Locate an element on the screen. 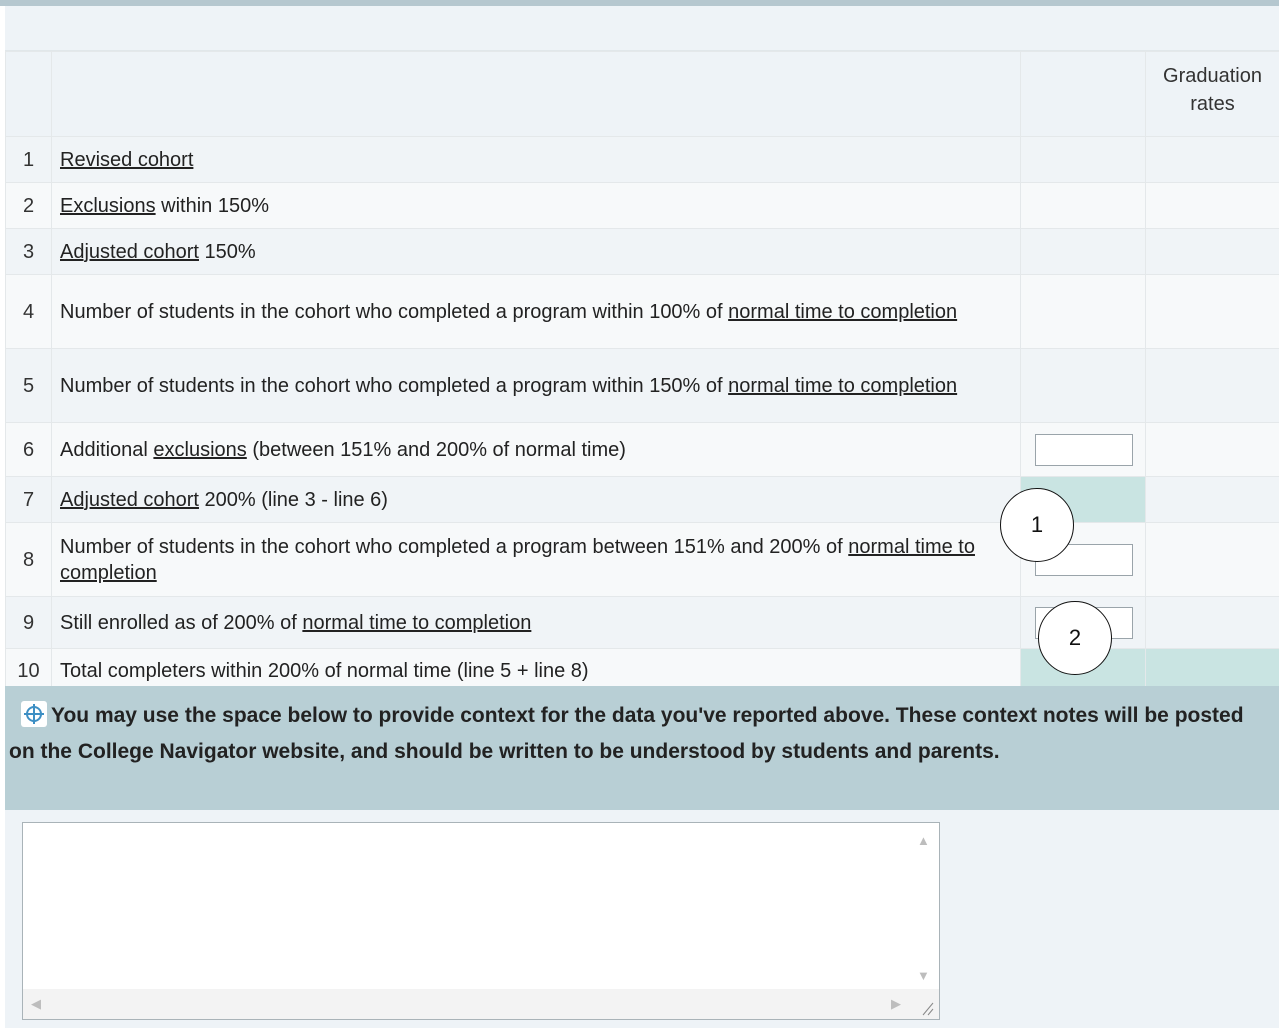 The image size is (1279, 1028). row-text: 200% (line 3 - line 6) is located at coordinates (293, 499).